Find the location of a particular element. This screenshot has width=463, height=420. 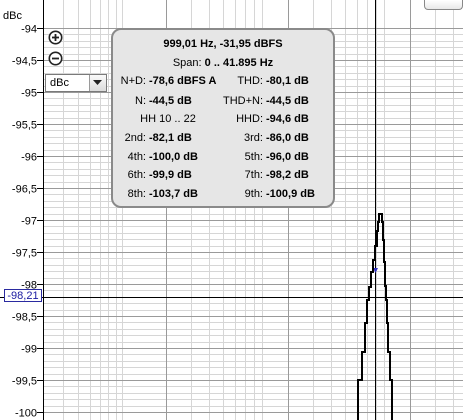

view-scroll-handle is located at coordinates (443, 5).